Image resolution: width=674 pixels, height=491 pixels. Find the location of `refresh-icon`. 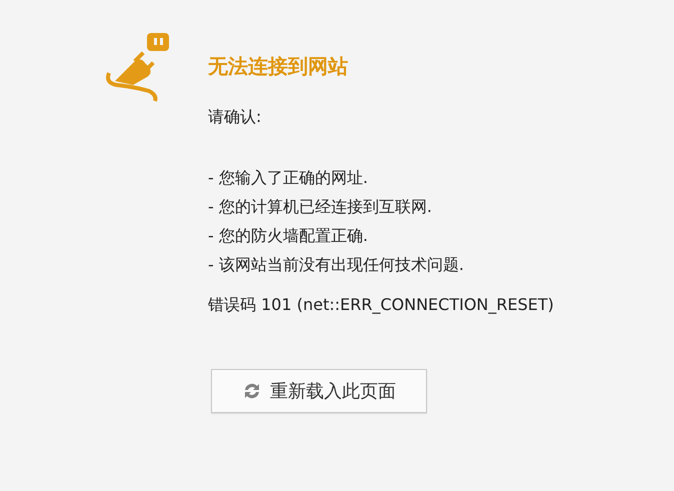

refresh-icon is located at coordinates (252, 391).